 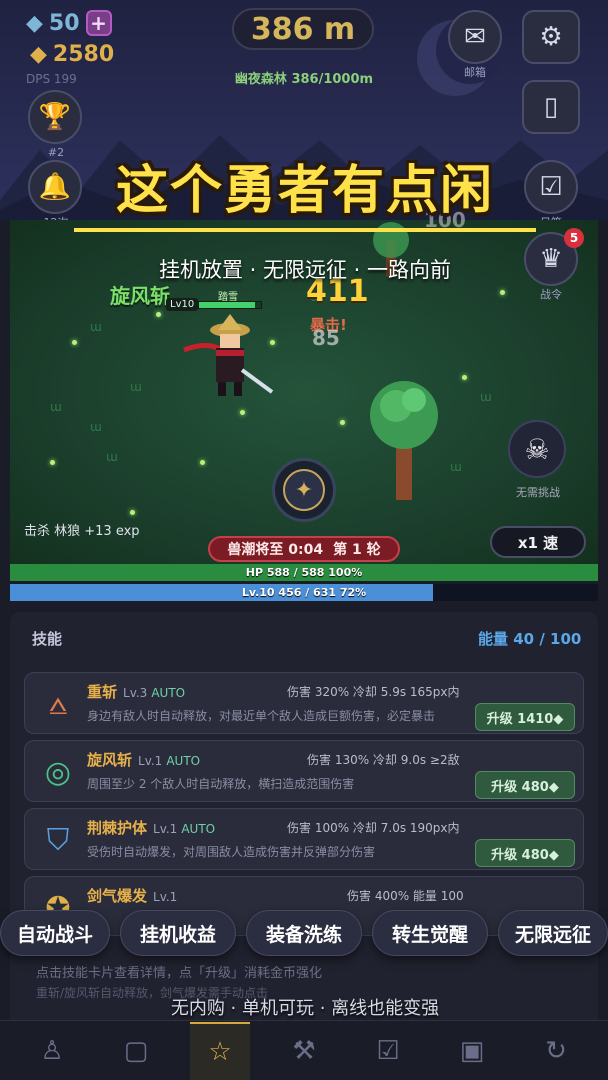 I want to click on wave-countdown: 兽潮将至 0:04, so click(x=275, y=550).